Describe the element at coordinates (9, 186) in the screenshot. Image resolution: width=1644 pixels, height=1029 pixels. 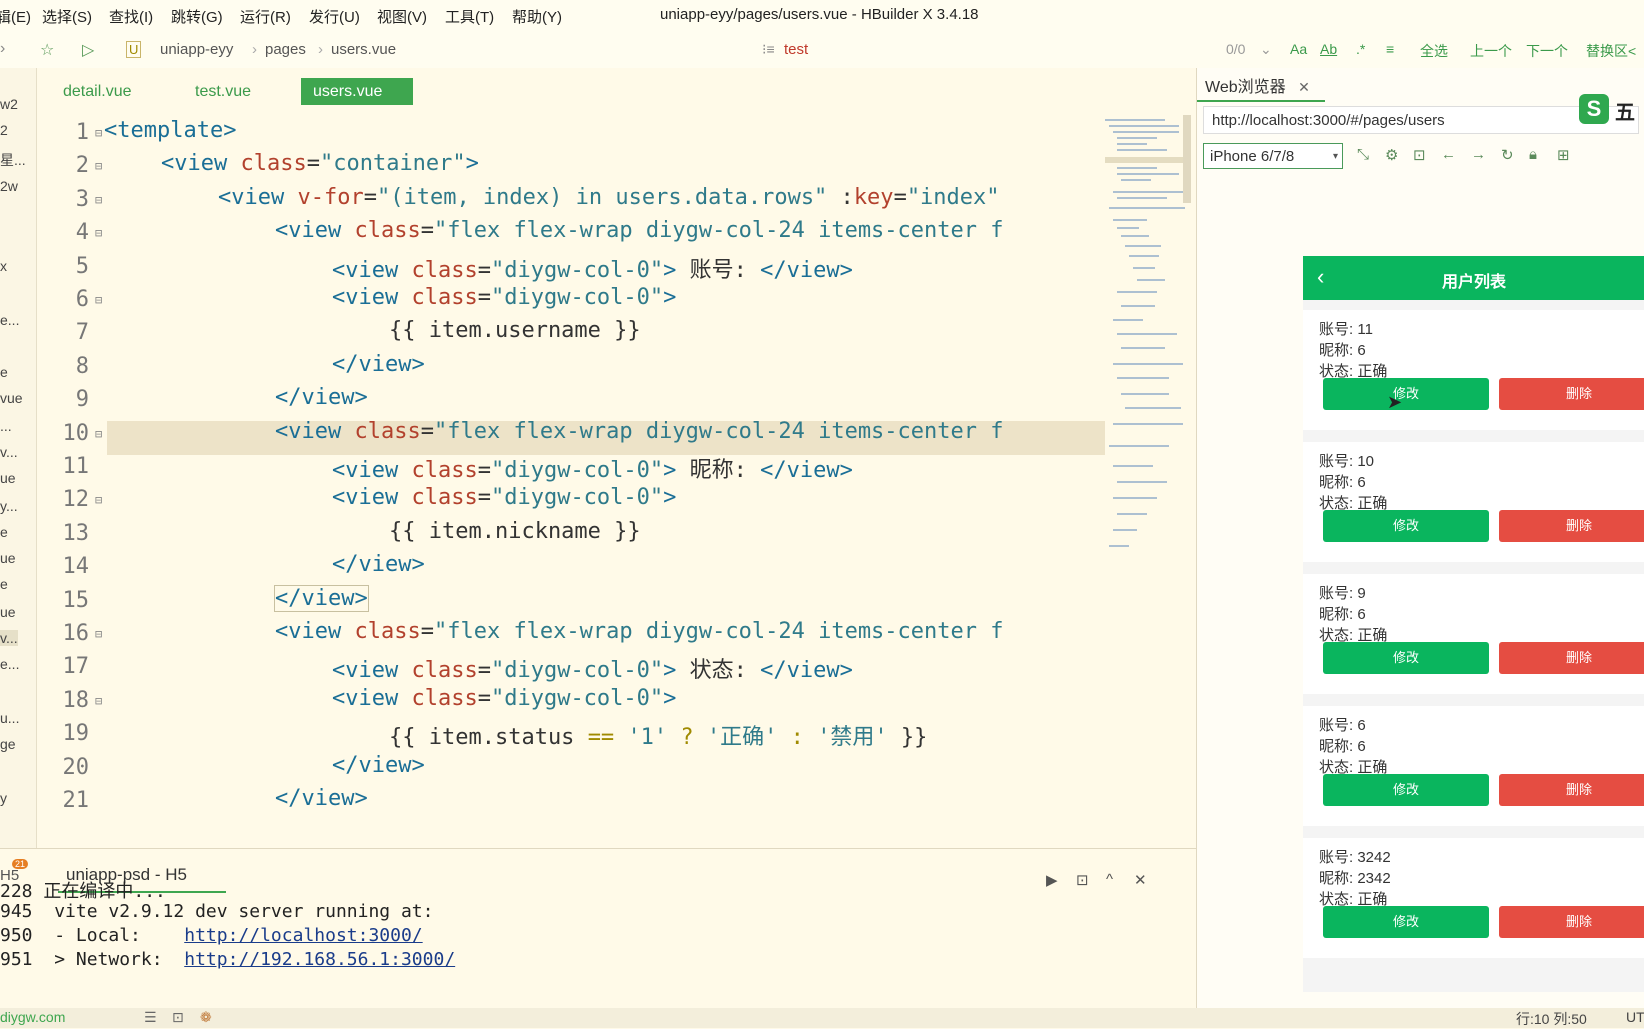
I see `tree-item: 2w` at that location.